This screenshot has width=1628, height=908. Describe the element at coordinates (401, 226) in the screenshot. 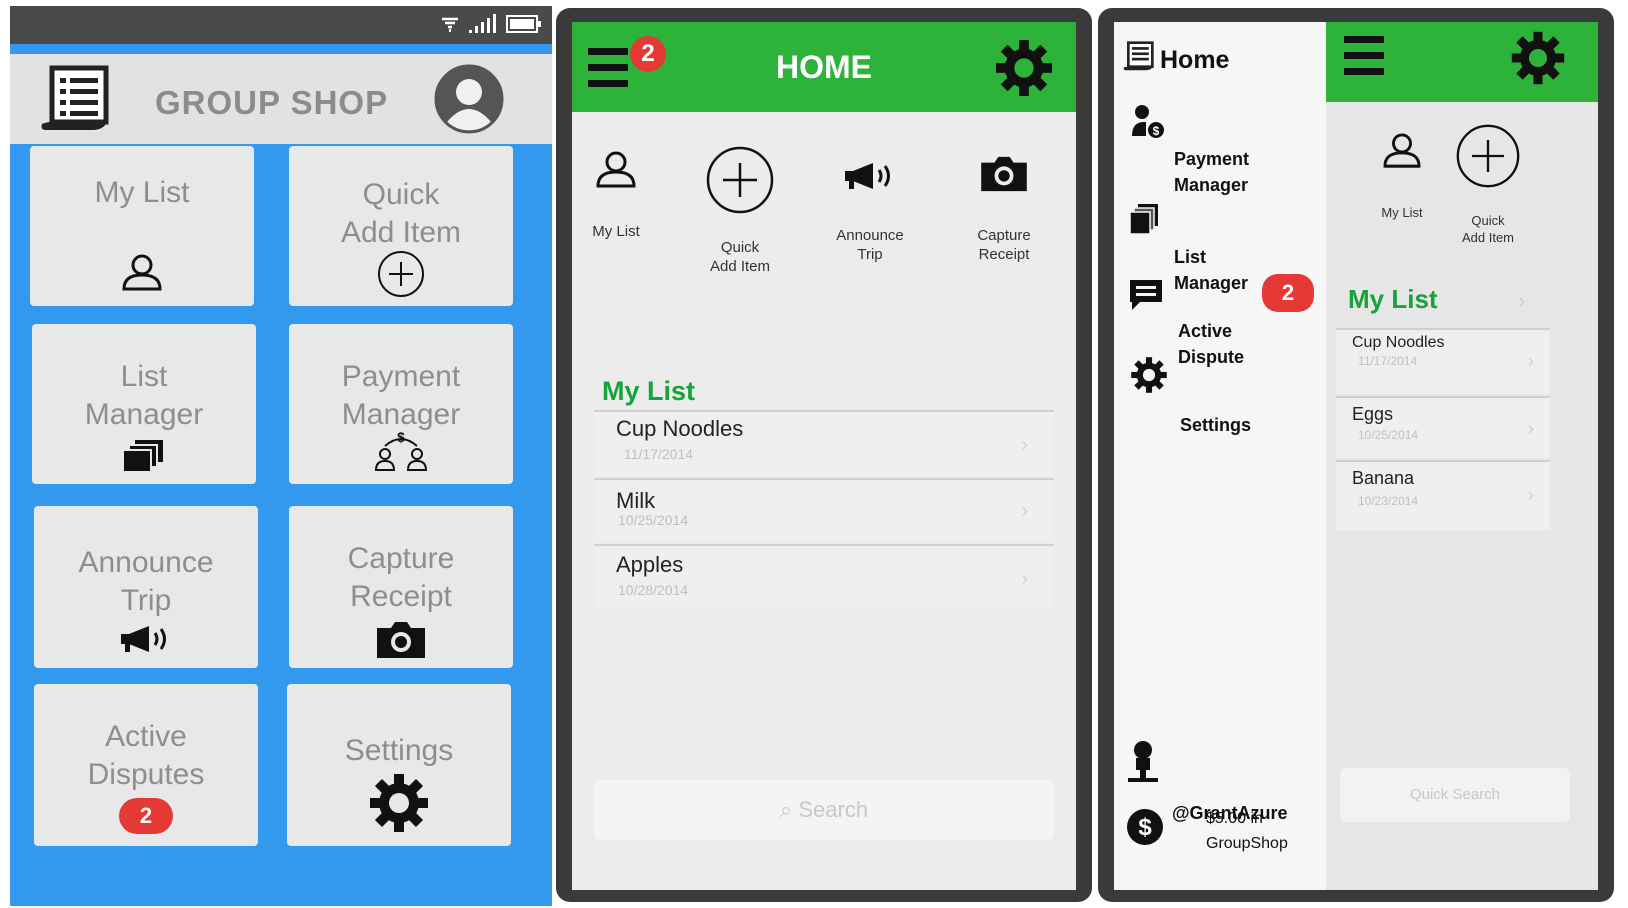

I see `tile-quick-add-item: Quick Add Item` at that location.